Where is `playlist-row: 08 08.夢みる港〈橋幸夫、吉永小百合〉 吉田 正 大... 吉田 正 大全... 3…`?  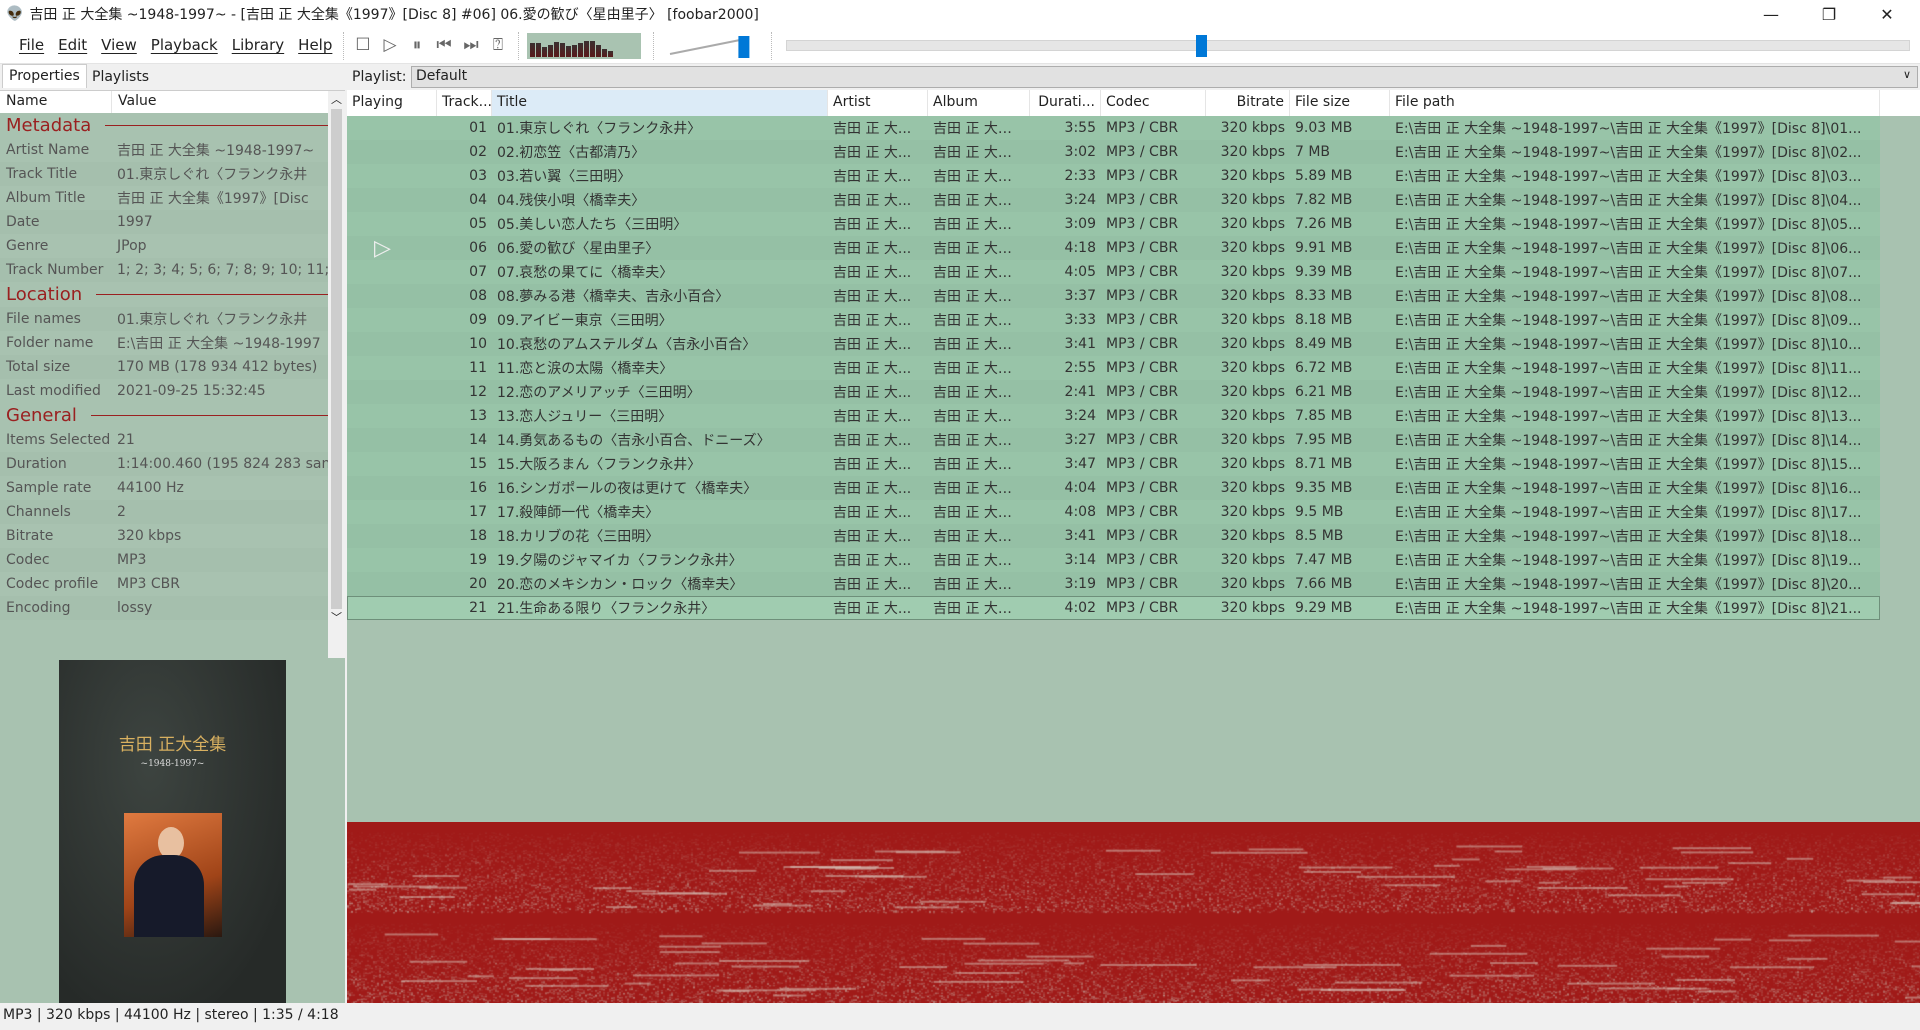
playlist-row: 08 08.夢みる港〈橋幸夫、吉永小百合〉 吉田 正 大... 吉田 正 大全... 3… is located at coordinates (1113, 296).